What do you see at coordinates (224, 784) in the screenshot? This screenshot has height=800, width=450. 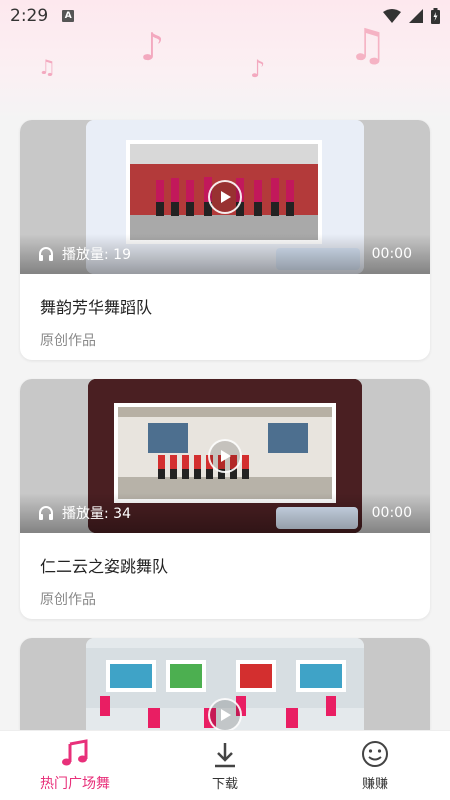 I see `nav-label: 下载` at bounding box center [224, 784].